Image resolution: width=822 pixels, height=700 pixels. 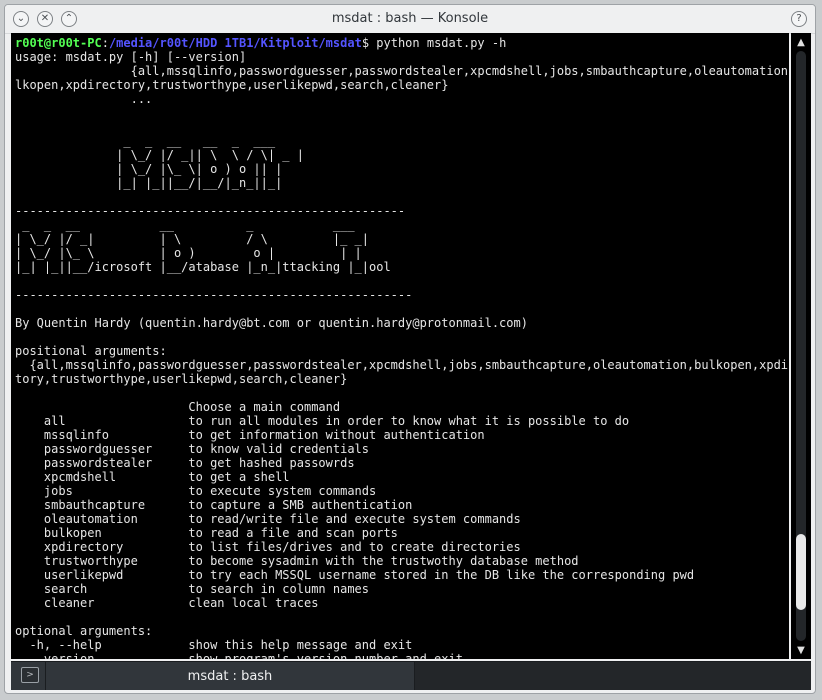 I want to click on scroll-down-arrow-icon: ▼, so click(x=801, y=651).